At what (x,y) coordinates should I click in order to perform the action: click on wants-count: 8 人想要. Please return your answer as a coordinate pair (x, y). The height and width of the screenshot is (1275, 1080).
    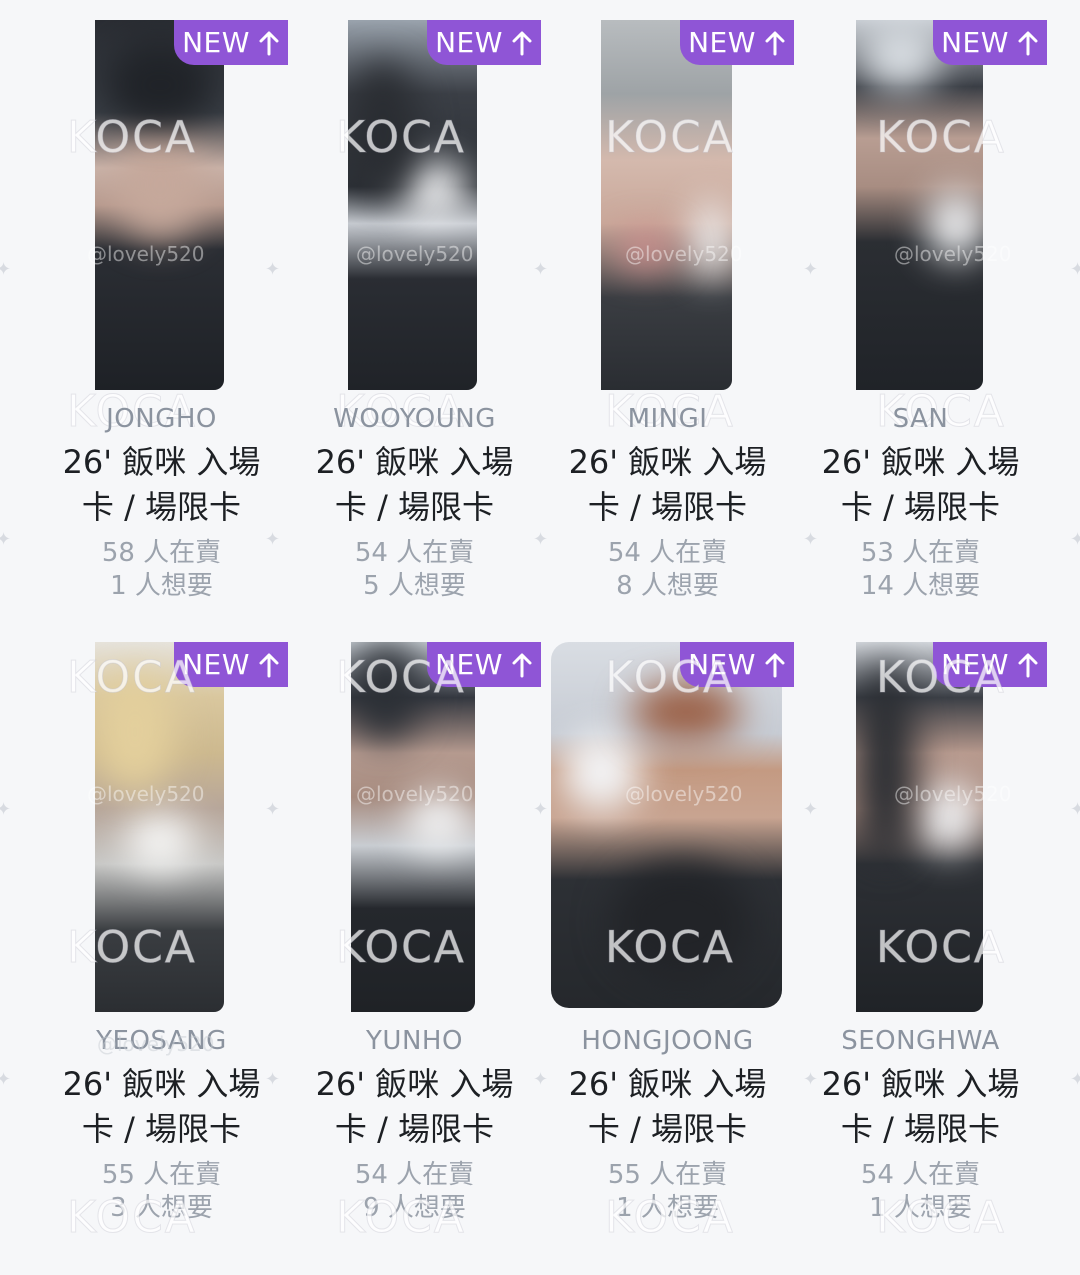
    Looking at the image, I should click on (667, 586).